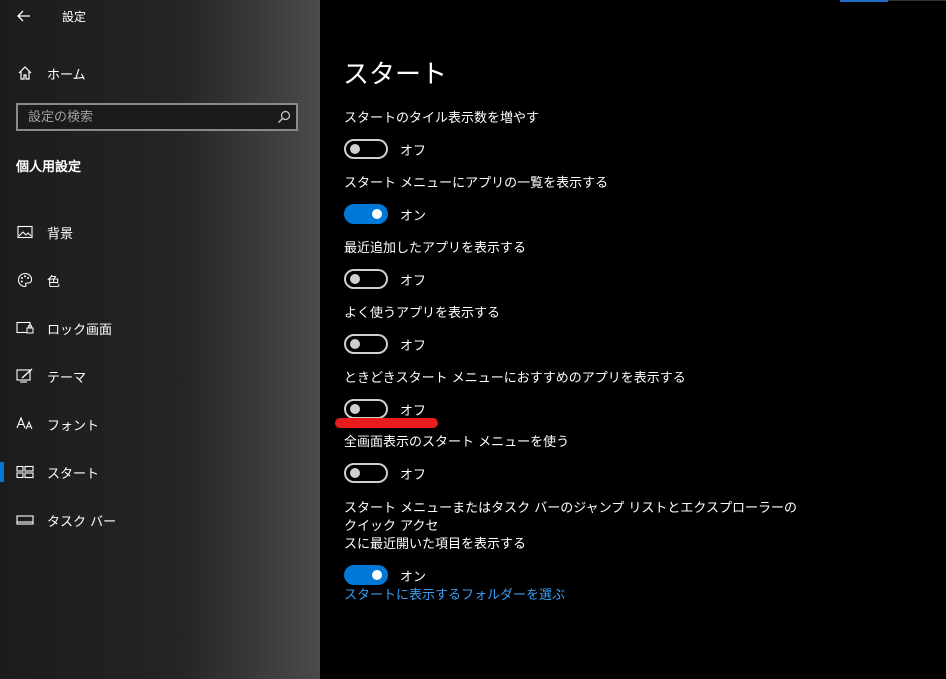 Image resolution: width=946 pixels, height=679 pixels. I want to click on setting-full-screen: 全画面表示のスタート メニューを使う オフ, so click(574, 459).